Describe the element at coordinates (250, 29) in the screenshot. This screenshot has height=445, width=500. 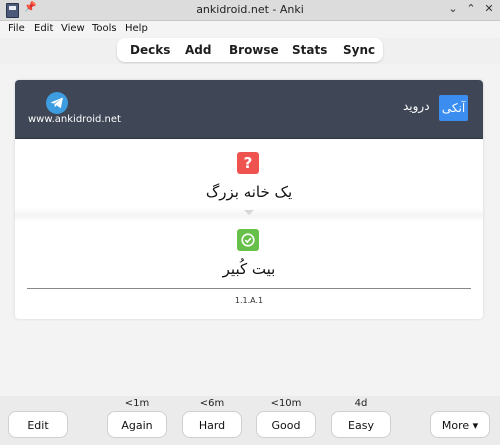
I see `menu-bar: File Edit View Tools Help` at that location.